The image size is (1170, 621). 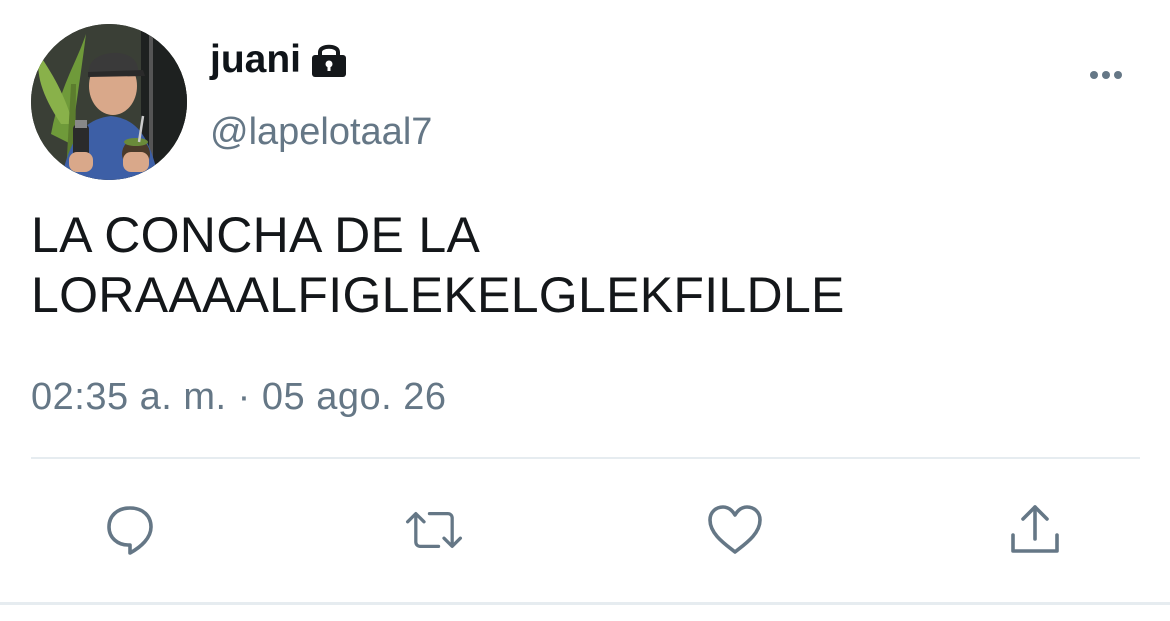 I want to click on tweet-text-line-2: LORAAAALFIGLEKELGLEKFILDLE, so click(x=438, y=295).